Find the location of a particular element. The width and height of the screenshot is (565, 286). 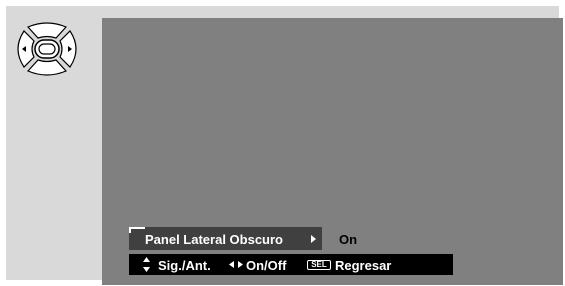

up-down-arrows-icon is located at coordinates (146, 264).